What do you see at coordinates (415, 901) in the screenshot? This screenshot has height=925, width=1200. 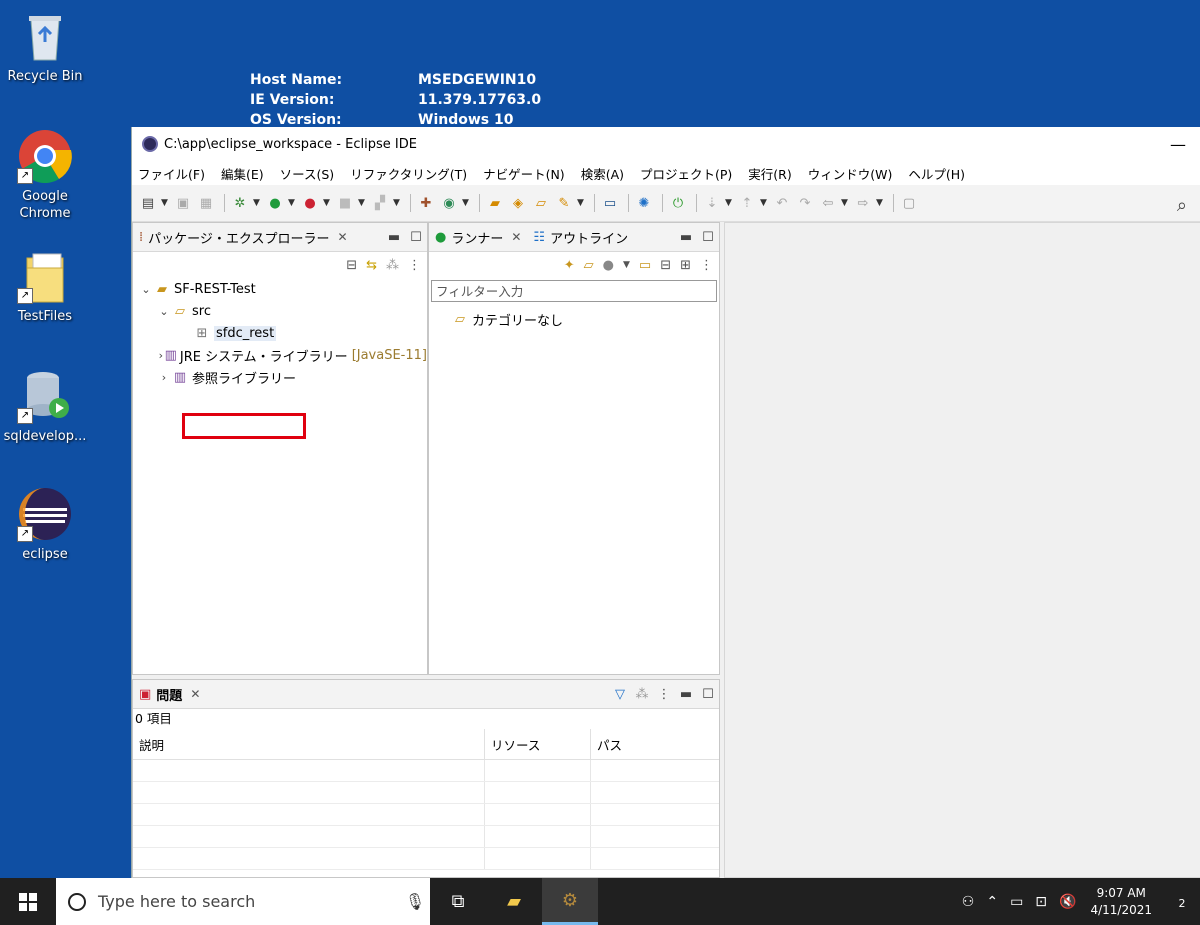 I see `microphone-icon: 🎙` at bounding box center [415, 901].